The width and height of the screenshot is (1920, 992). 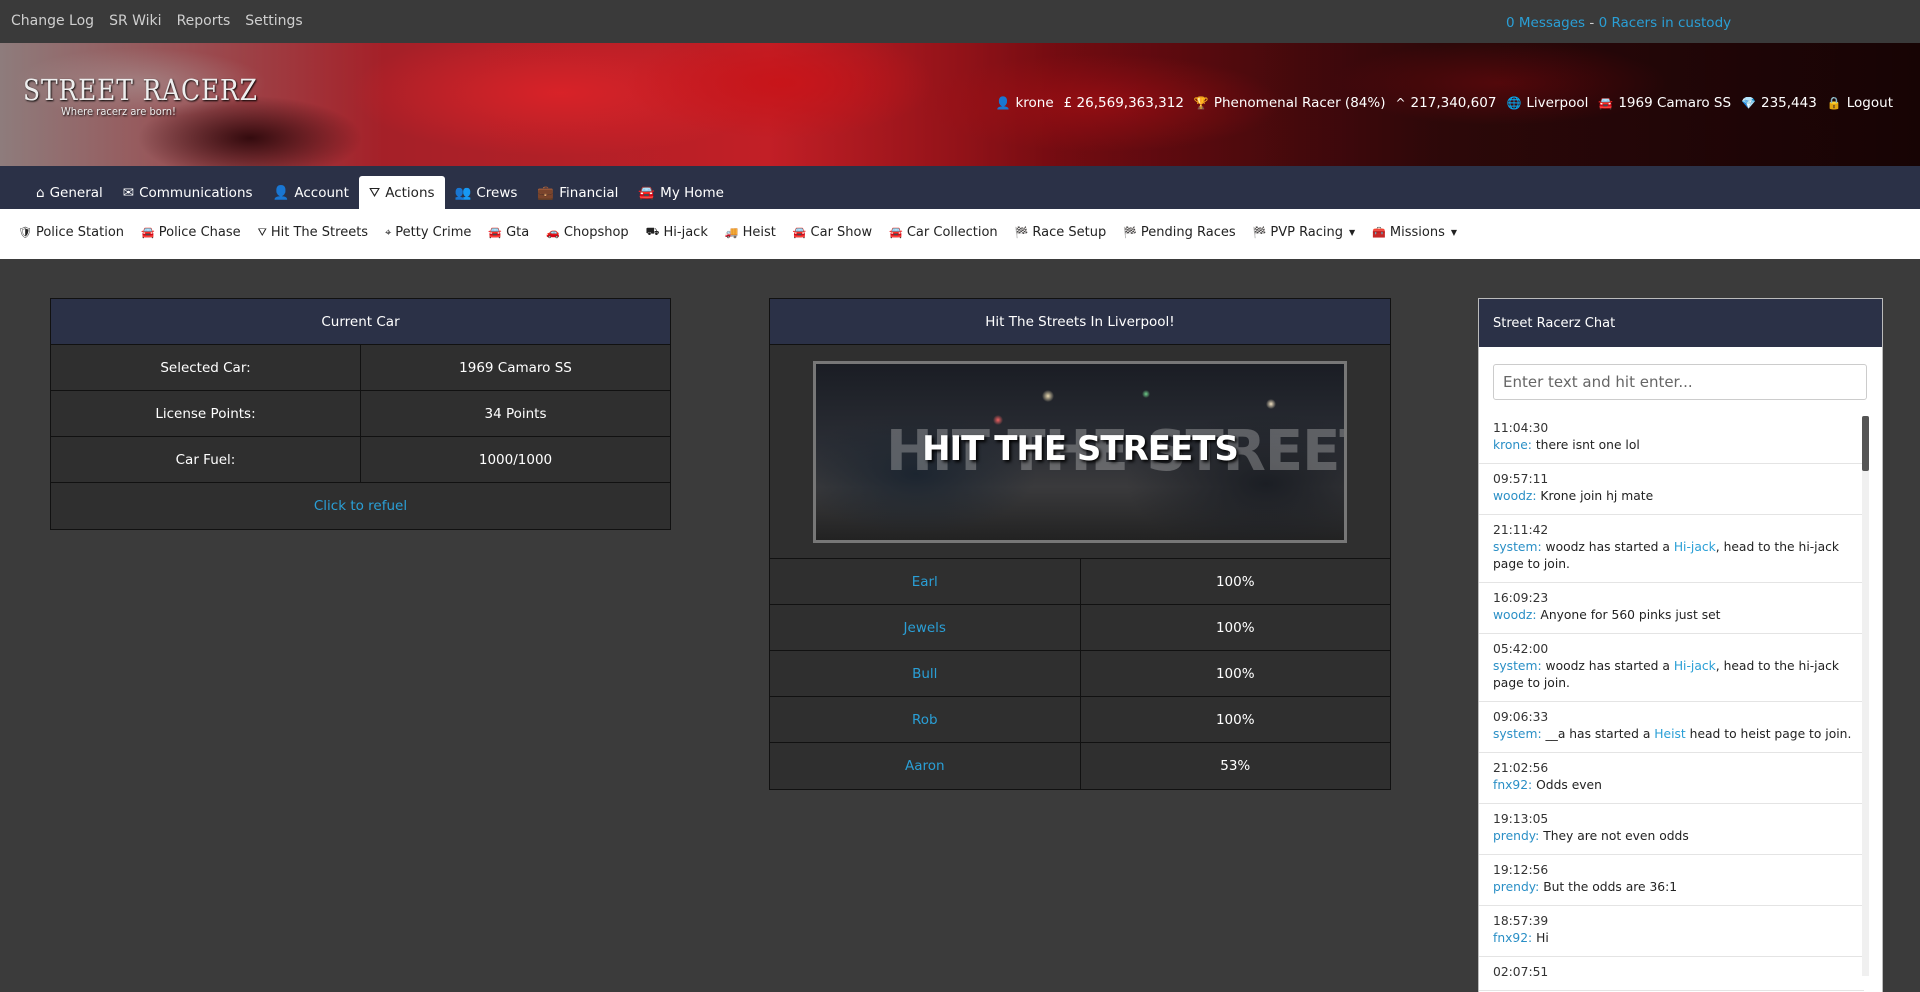 I want to click on chat-scrollbar, so click(x=1865, y=696).